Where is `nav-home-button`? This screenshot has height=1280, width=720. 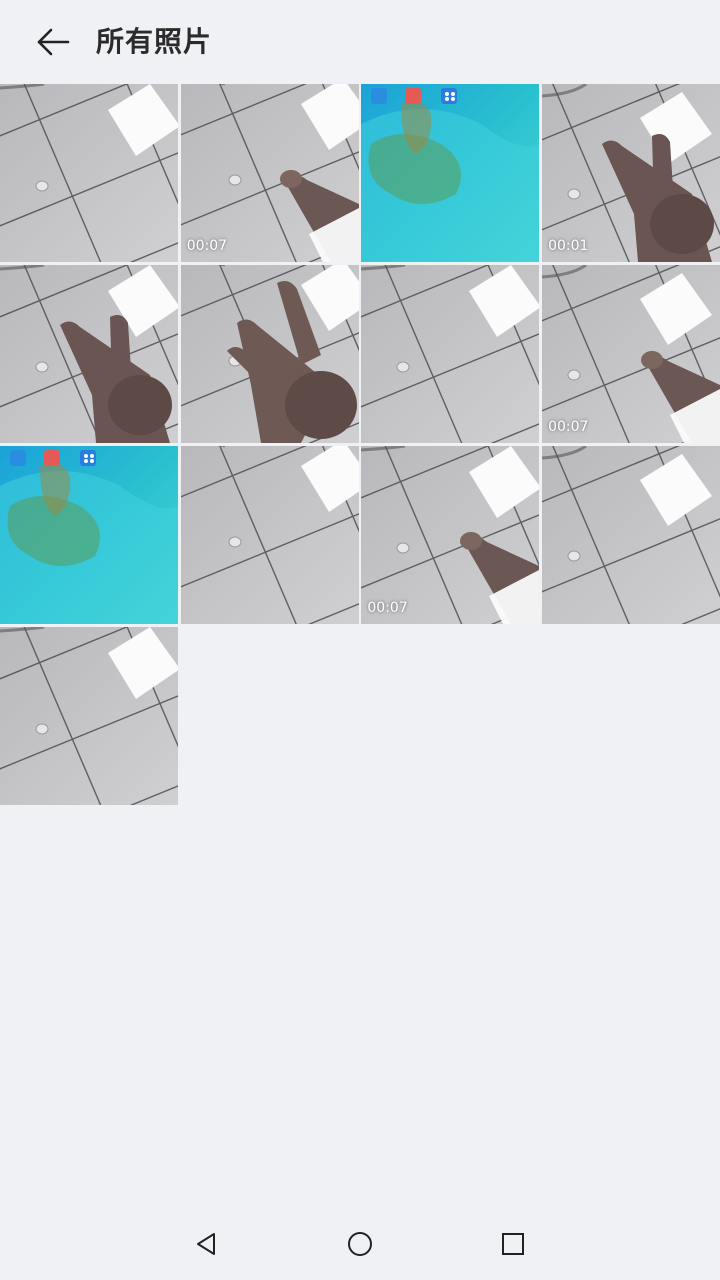 nav-home-button is located at coordinates (360, 1244).